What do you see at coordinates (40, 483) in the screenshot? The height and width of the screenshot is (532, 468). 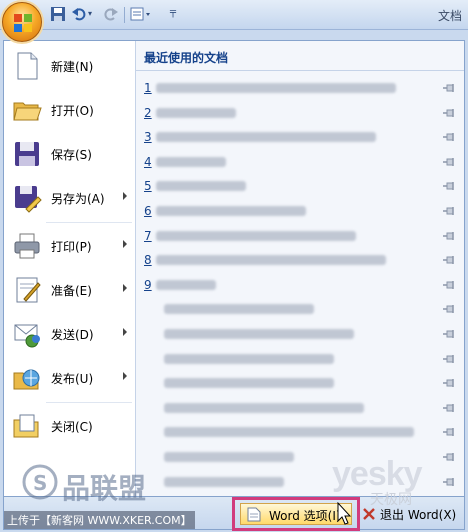 I see `svg-text: S` at bounding box center [40, 483].